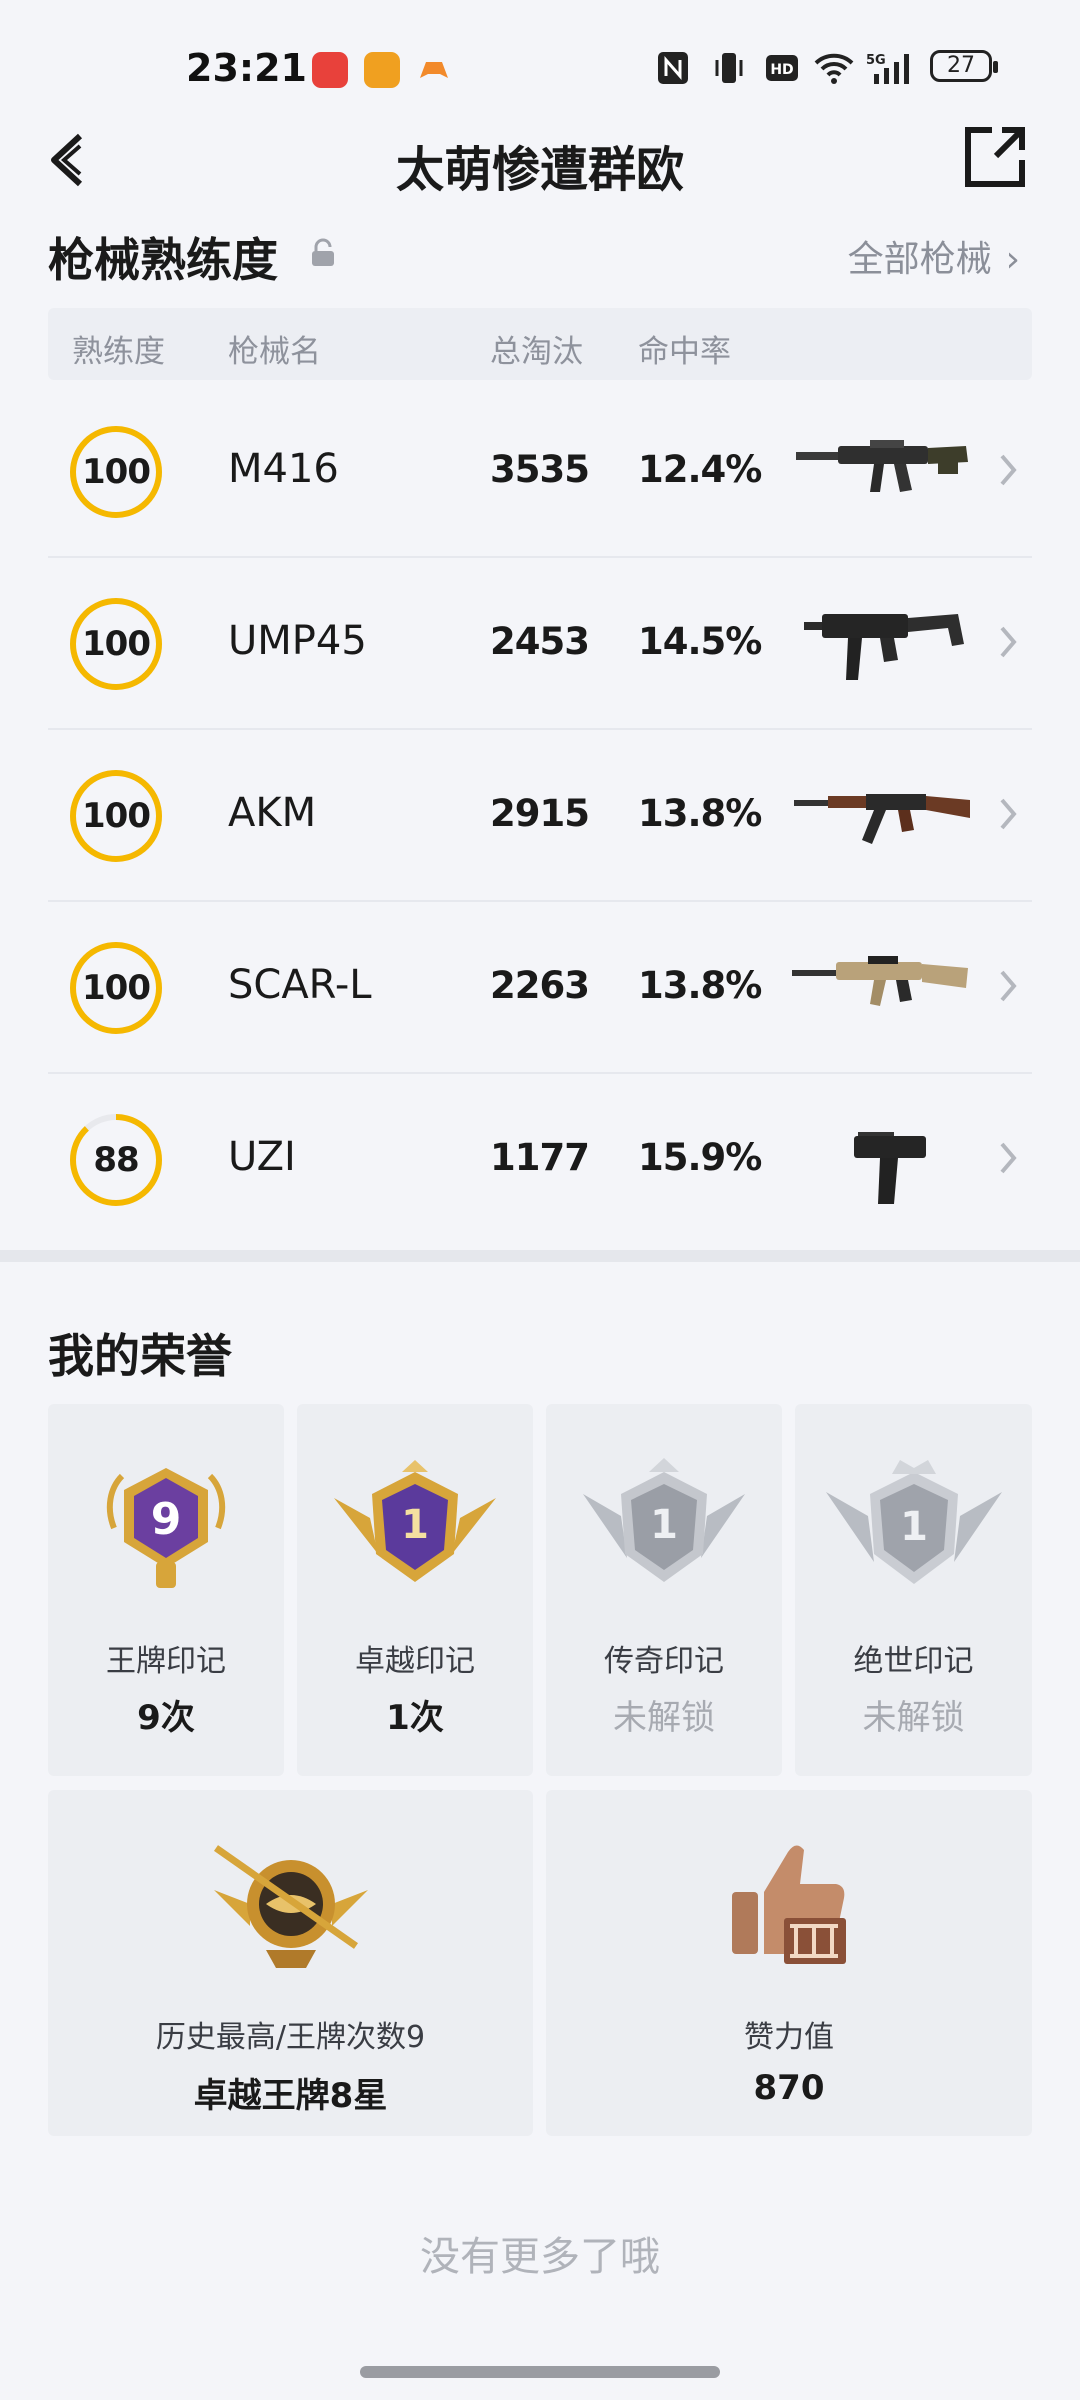 The width and height of the screenshot is (1080, 2400). Describe the element at coordinates (789, 1904) in the screenshot. I see `thumbs-up-icon` at that location.